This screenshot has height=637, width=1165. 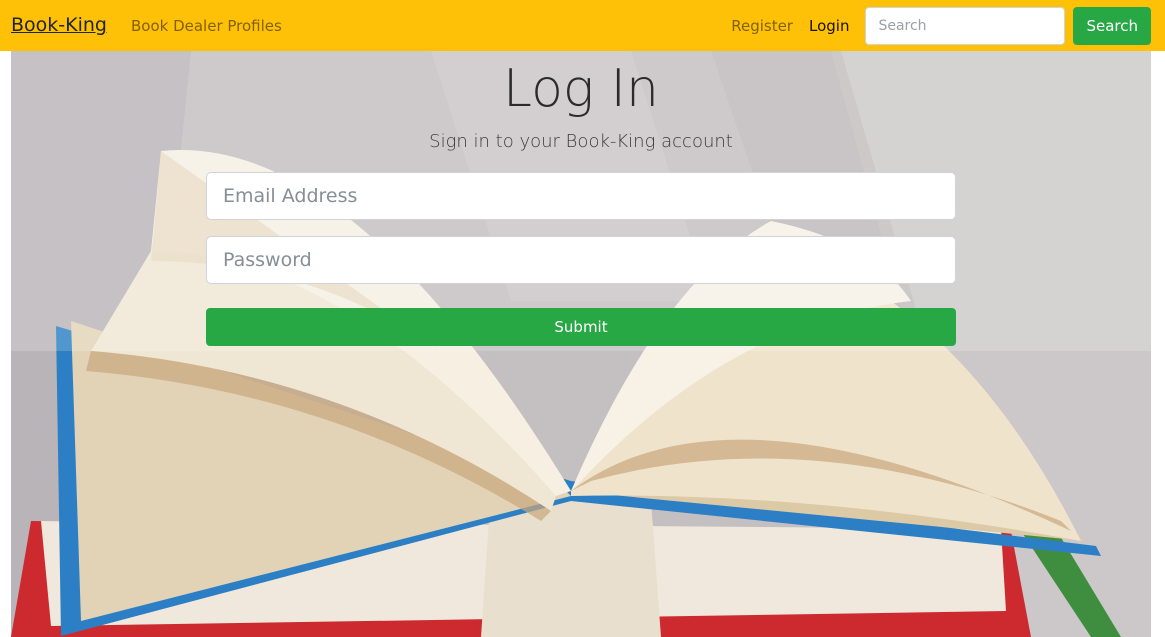 I want to click on search-input, so click(x=965, y=25).